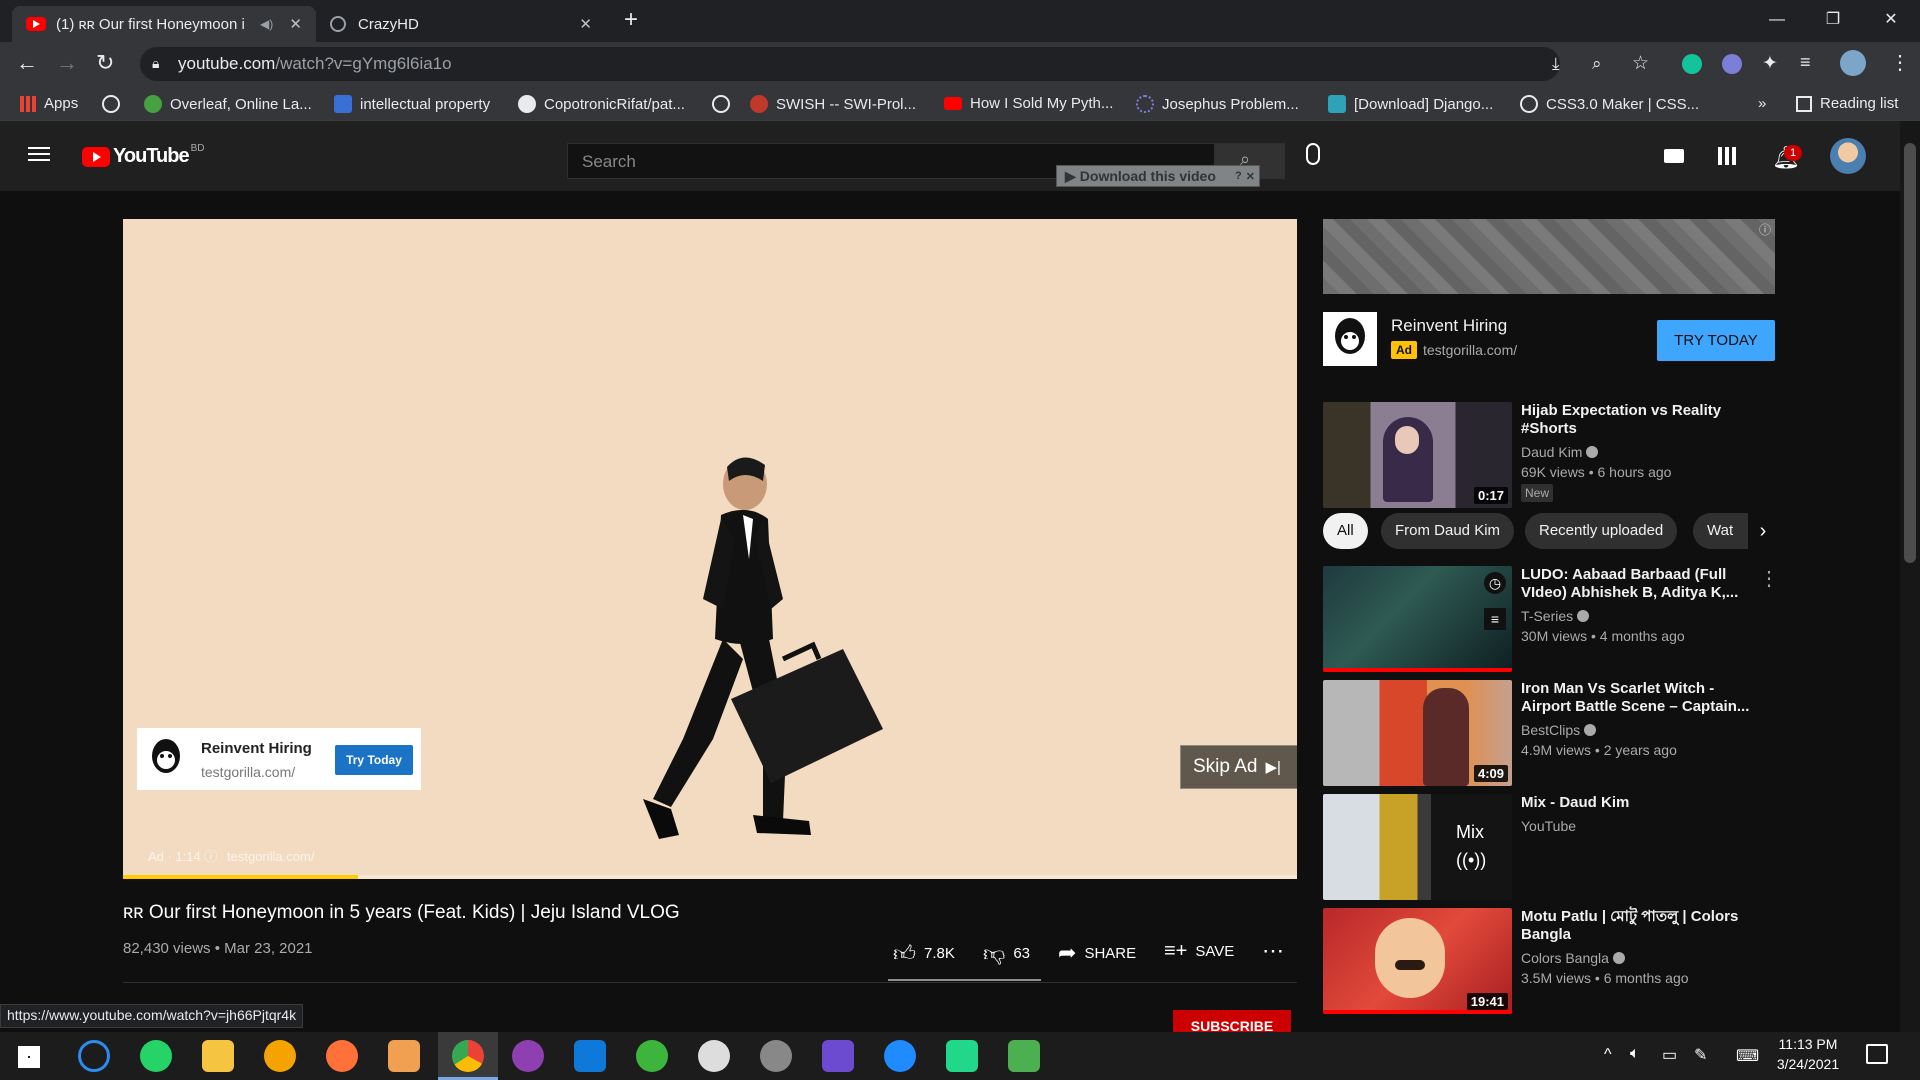 Image resolution: width=1920 pixels, height=1080 pixels. What do you see at coordinates (1910, 576) in the screenshot?
I see `page-scrollbar` at bounding box center [1910, 576].